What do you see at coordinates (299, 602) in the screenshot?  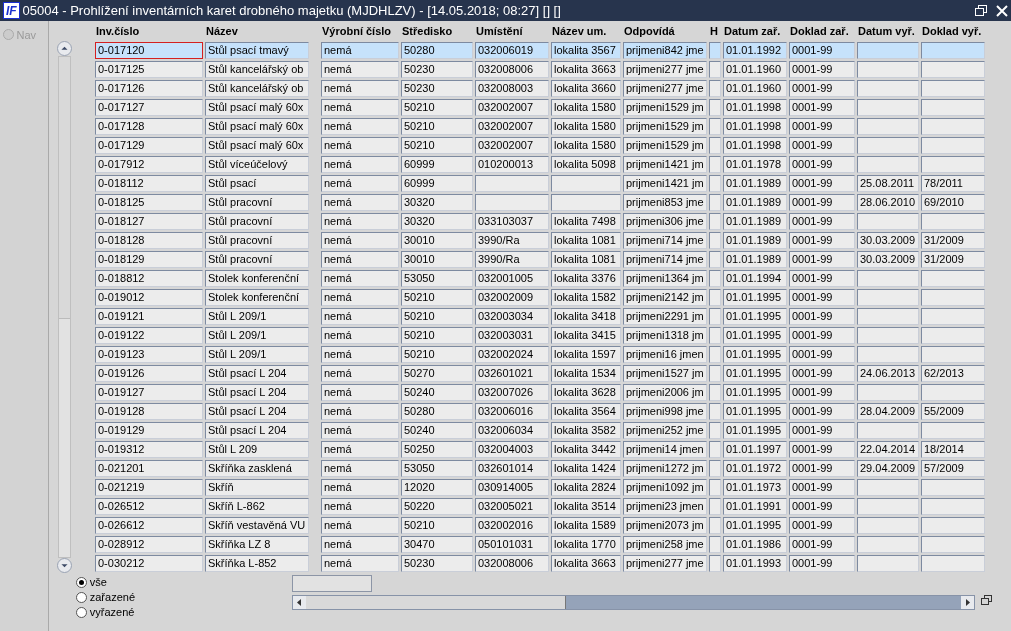 I see `scroll-left-icon` at bounding box center [299, 602].